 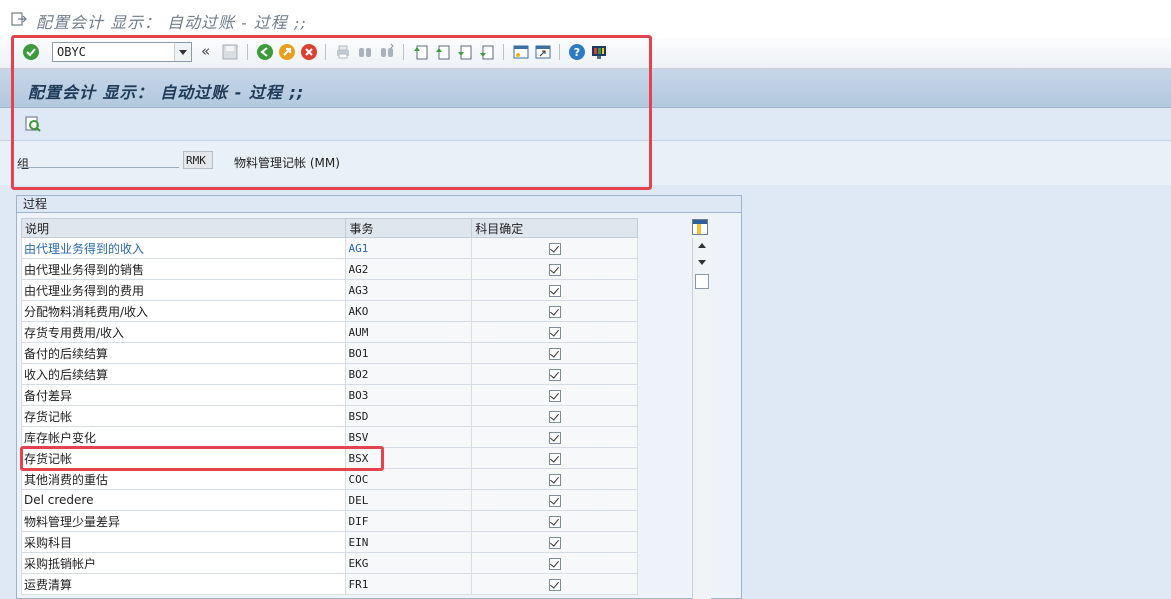 I want to click on table-row: 收入的后续结算 BO2, so click(x=329, y=374).